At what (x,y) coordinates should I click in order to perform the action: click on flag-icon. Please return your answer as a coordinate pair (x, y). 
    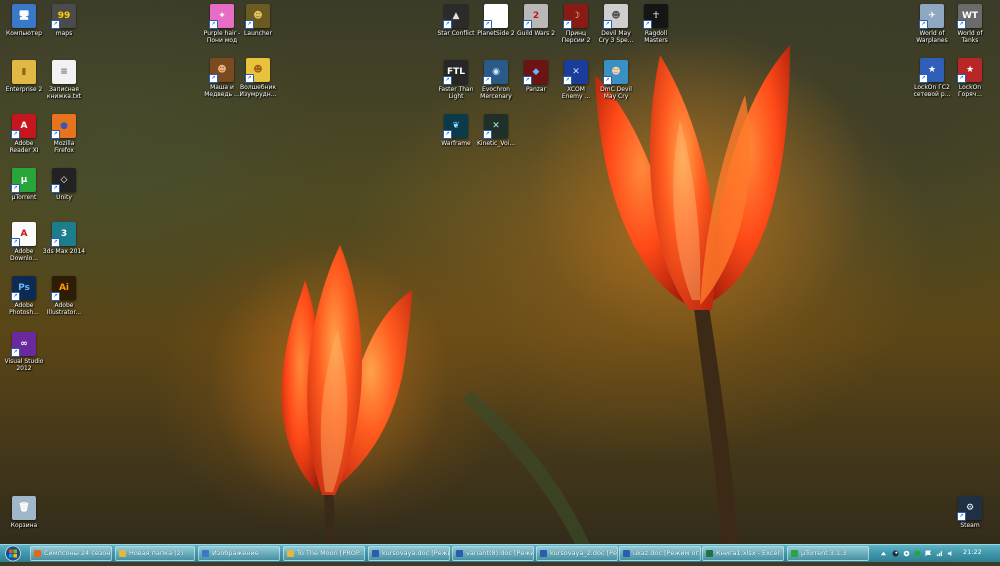
    Looking at the image, I should click on (928, 553).